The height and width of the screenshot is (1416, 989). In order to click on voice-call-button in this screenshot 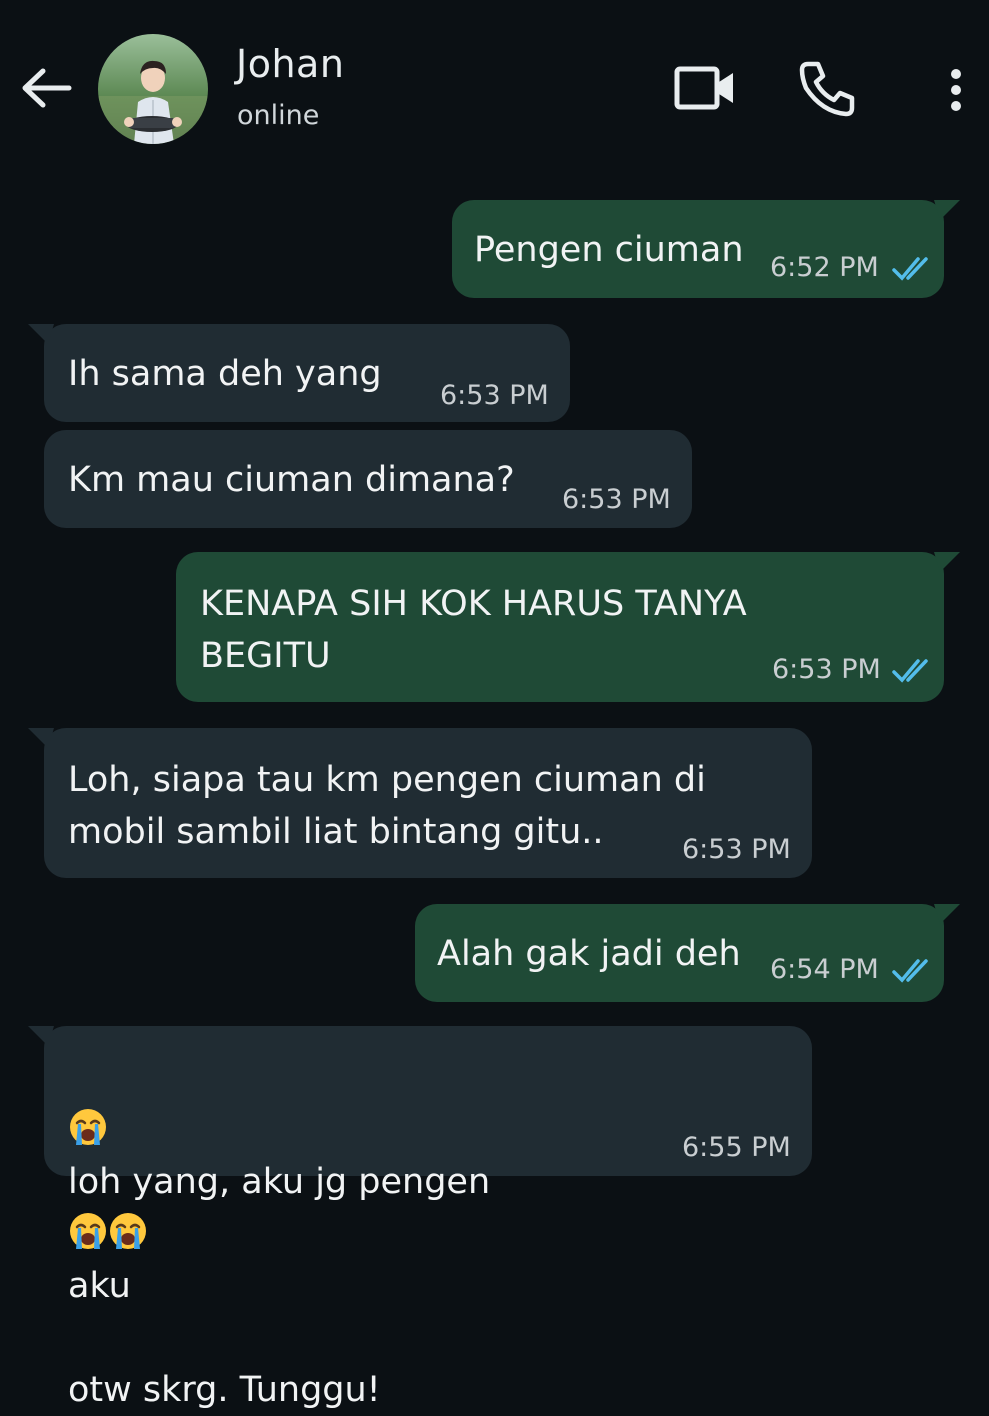, I will do `click(828, 88)`.